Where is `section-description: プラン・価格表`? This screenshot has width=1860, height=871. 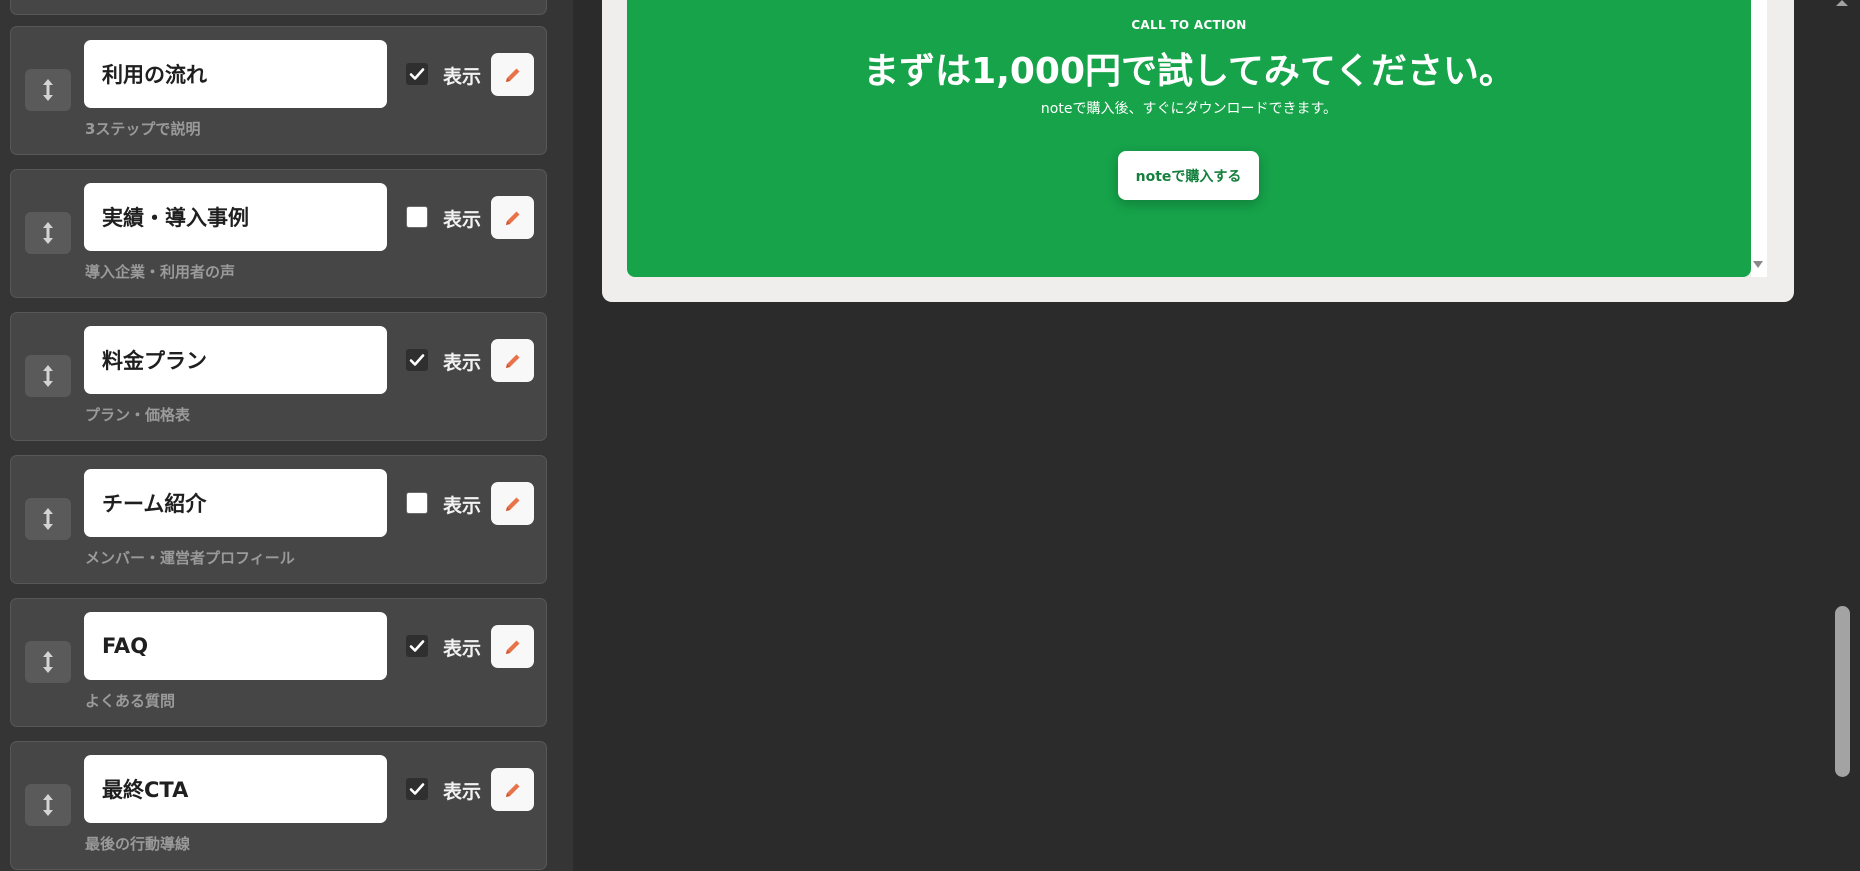
section-description: プラン・価格表 is located at coordinates (138, 415).